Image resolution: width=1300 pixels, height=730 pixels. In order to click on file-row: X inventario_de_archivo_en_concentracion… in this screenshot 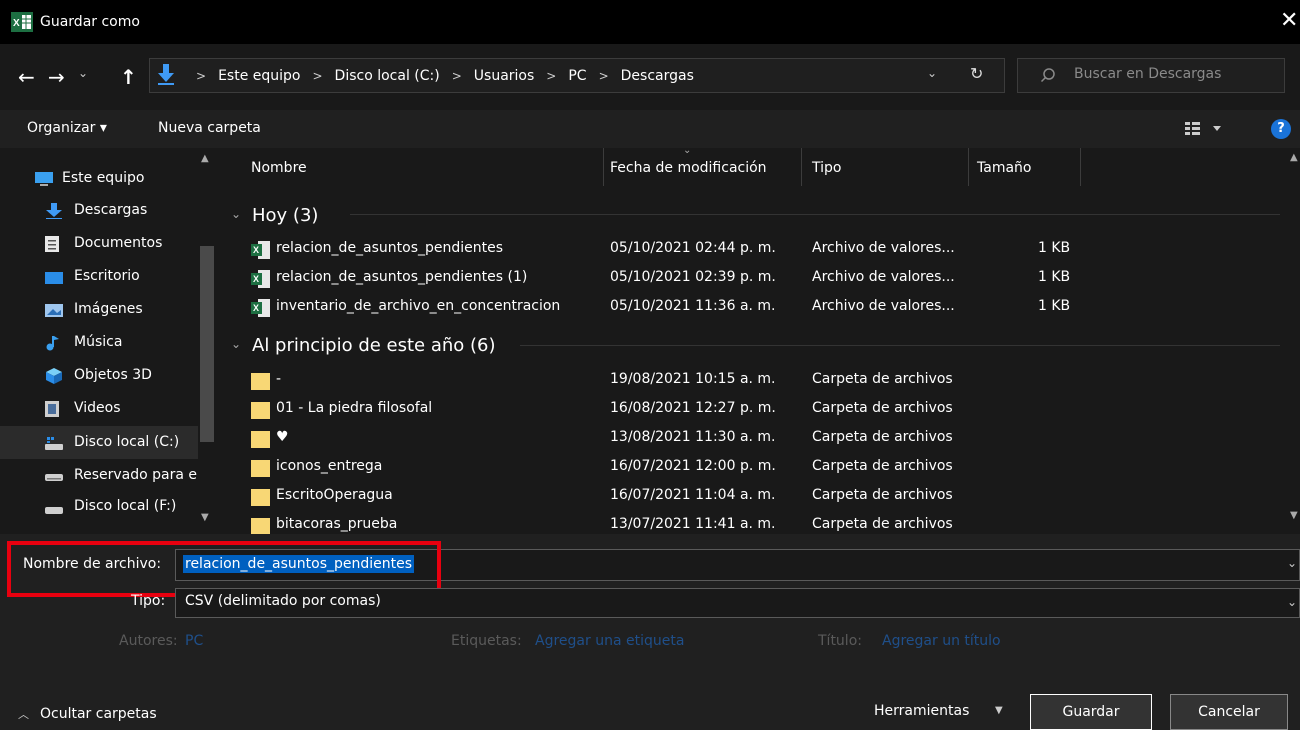, I will do `click(650, 307)`.